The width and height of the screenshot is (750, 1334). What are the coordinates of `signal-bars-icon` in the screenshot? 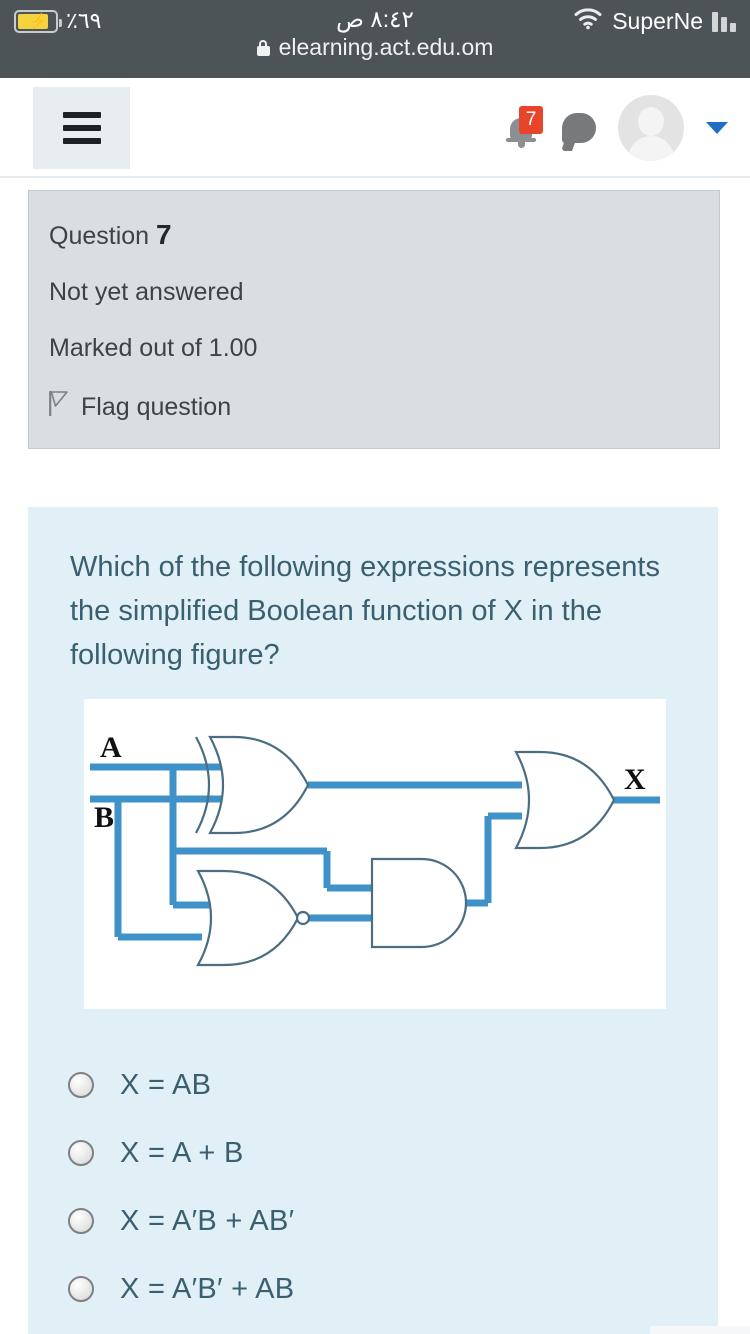 It's located at (724, 21).